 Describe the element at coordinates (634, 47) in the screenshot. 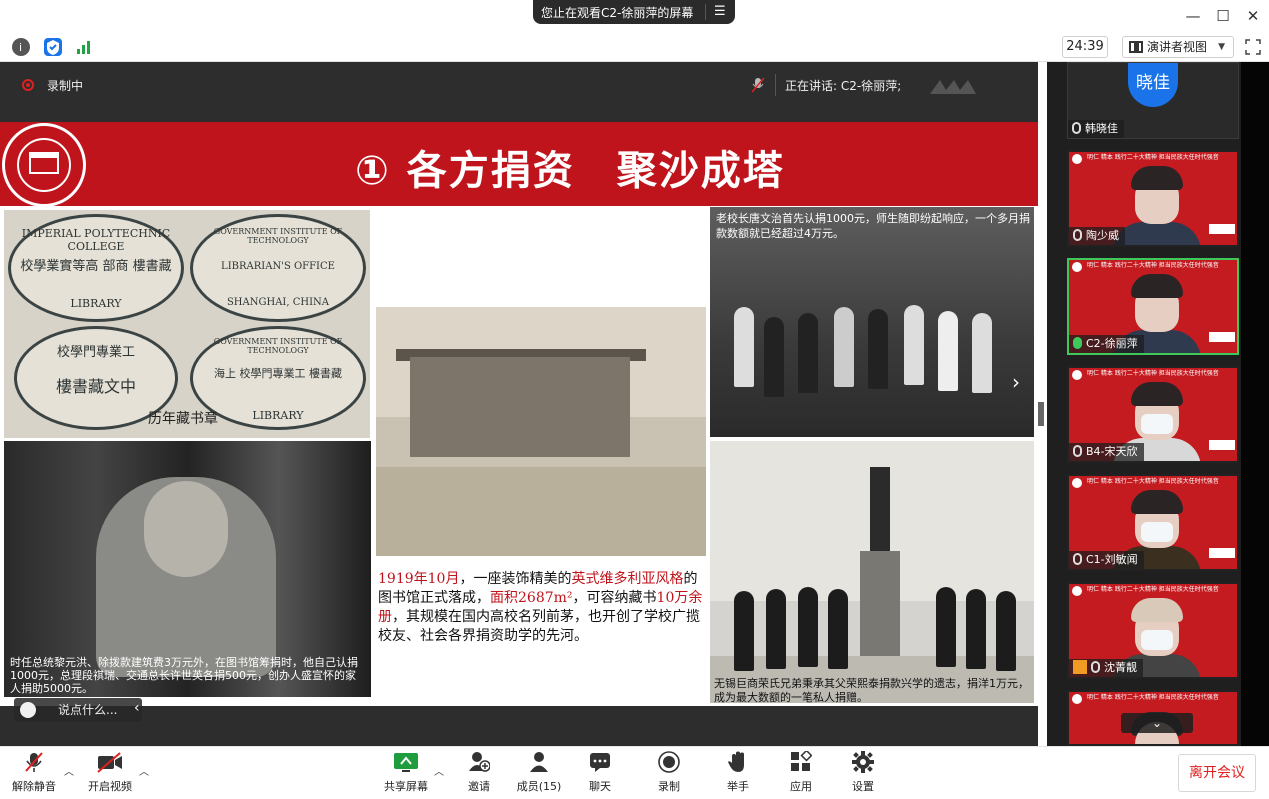

I see `meeting-toolbar: i 24:39 演讲者视图 ▼` at that location.